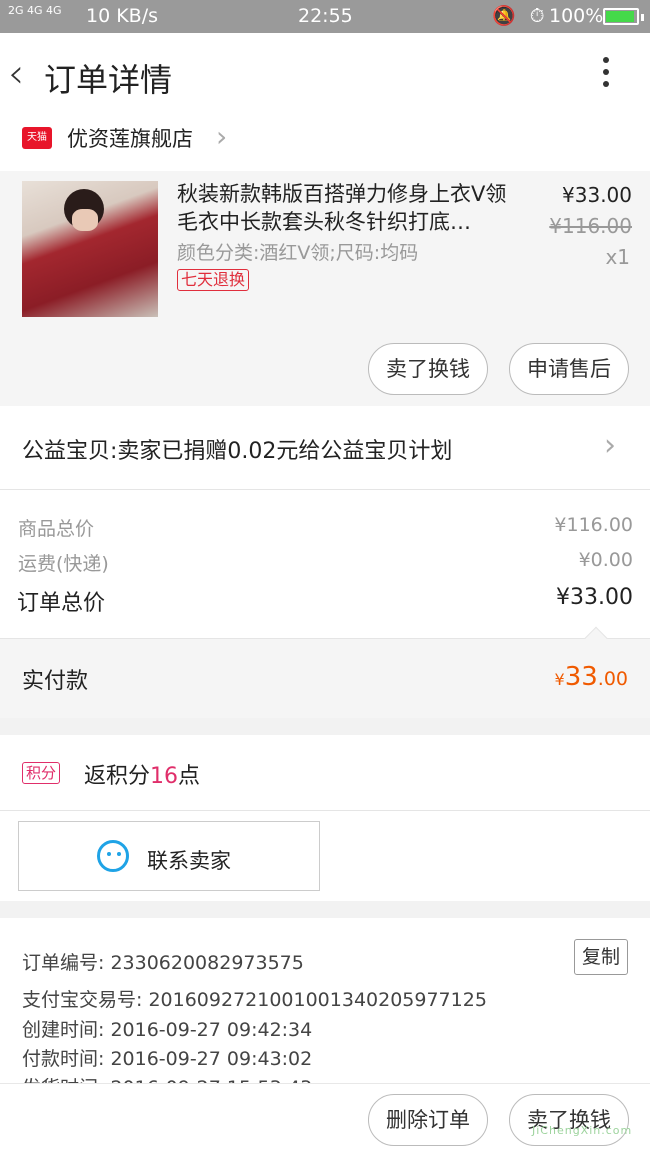 The height and width of the screenshot is (1155, 650). I want to click on order-number: 订单编号: 2330620082973575, so click(163, 963).